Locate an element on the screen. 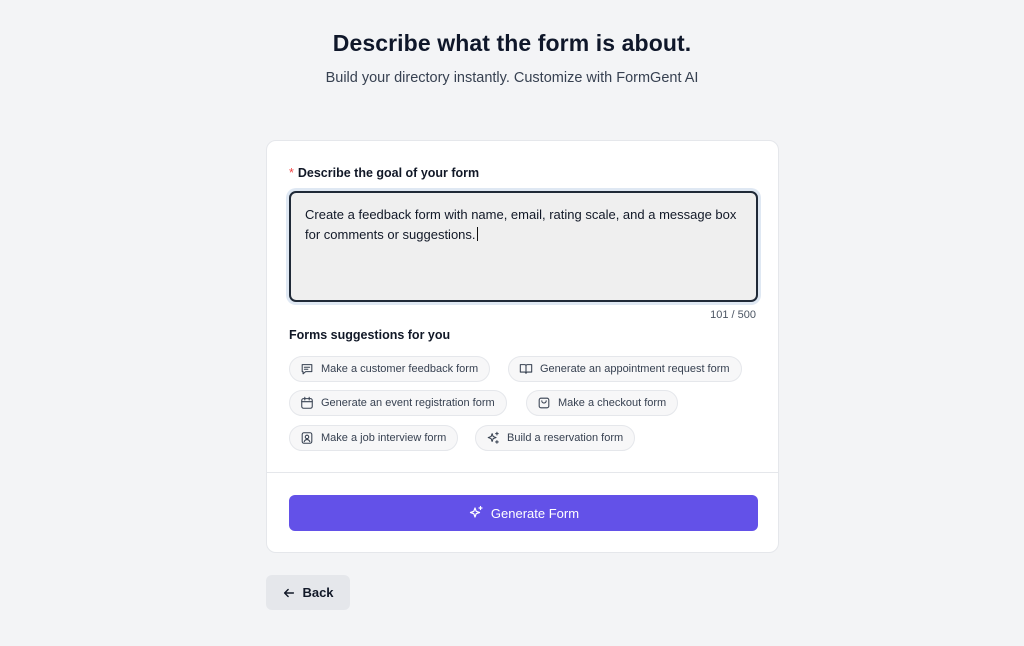 This screenshot has width=1024, height=646. back-button: Back is located at coordinates (308, 592).